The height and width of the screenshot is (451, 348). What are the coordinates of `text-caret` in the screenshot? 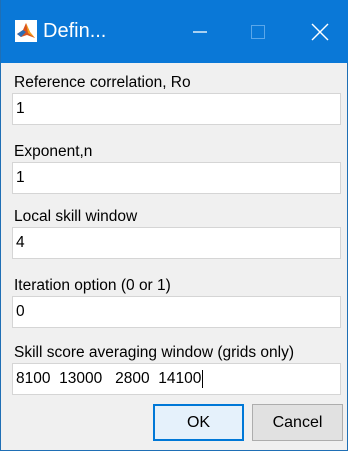 It's located at (203, 378).